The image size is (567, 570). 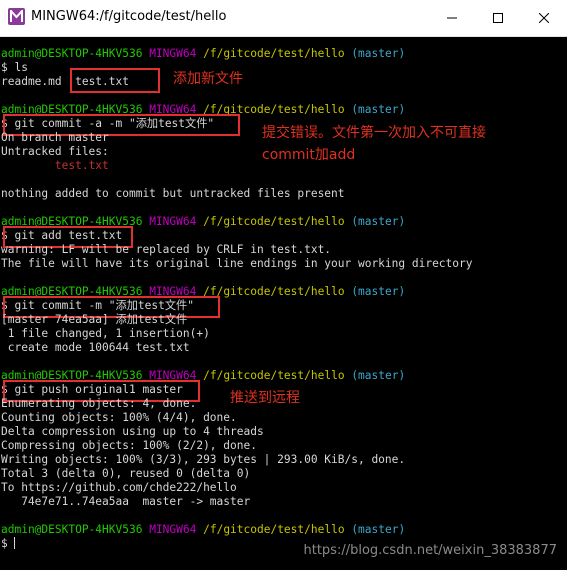 What do you see at coordinates (105, 333) in the screenshot?
I see `output-line: 1 file changed, 1 insertion(+)` at bounding box center [105, 333].